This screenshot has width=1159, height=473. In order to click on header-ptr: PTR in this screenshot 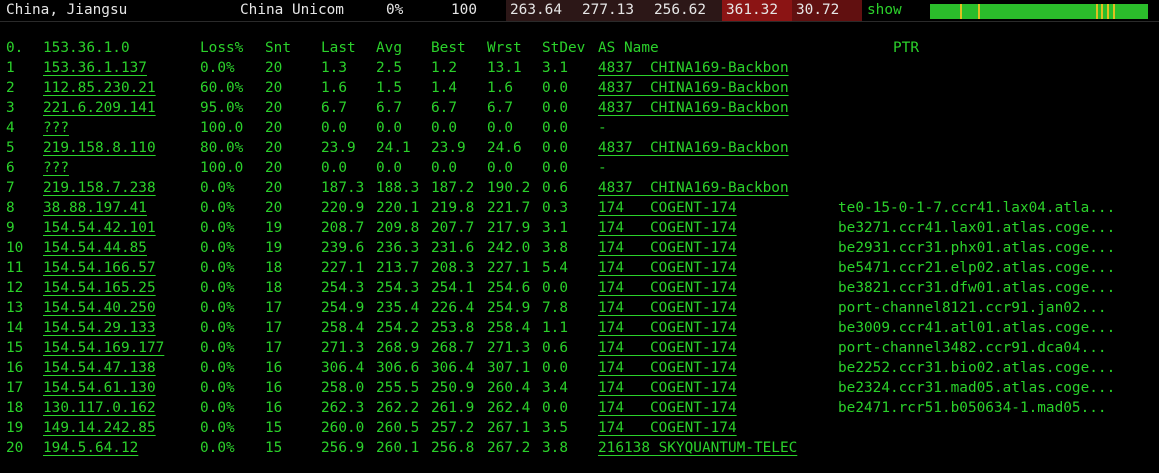, I will do `click(906, 48)`.